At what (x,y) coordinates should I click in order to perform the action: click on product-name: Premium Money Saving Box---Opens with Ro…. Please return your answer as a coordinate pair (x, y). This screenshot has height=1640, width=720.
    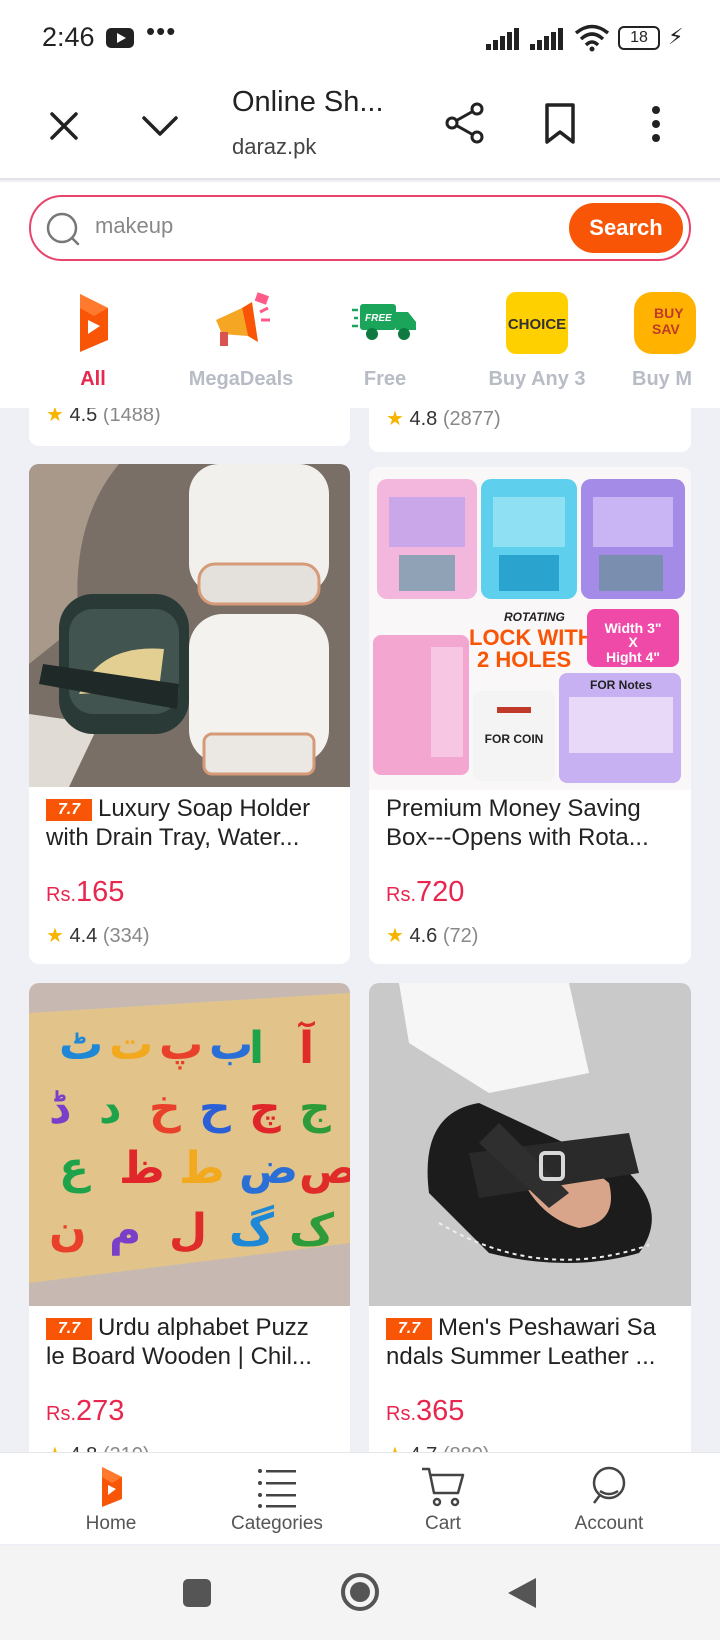
    Looking at the image, I should click on (528, 823).